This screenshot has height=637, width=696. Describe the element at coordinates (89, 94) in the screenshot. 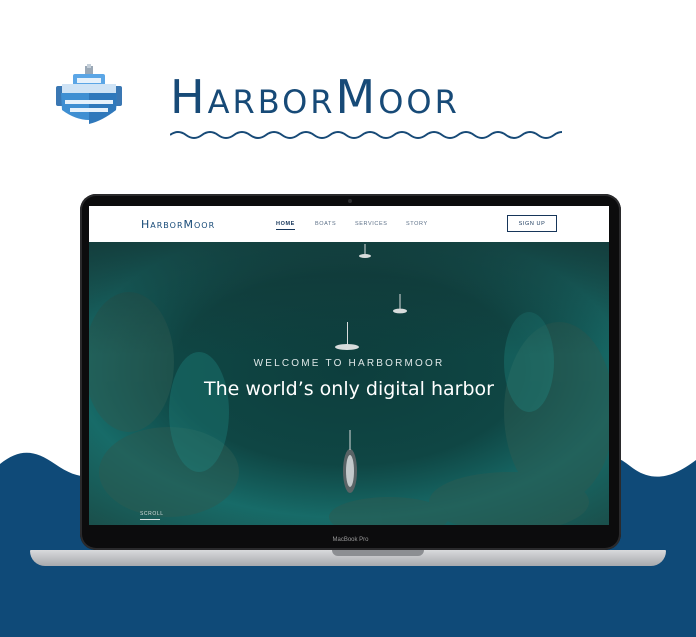

I see `ship-icon` at that location.